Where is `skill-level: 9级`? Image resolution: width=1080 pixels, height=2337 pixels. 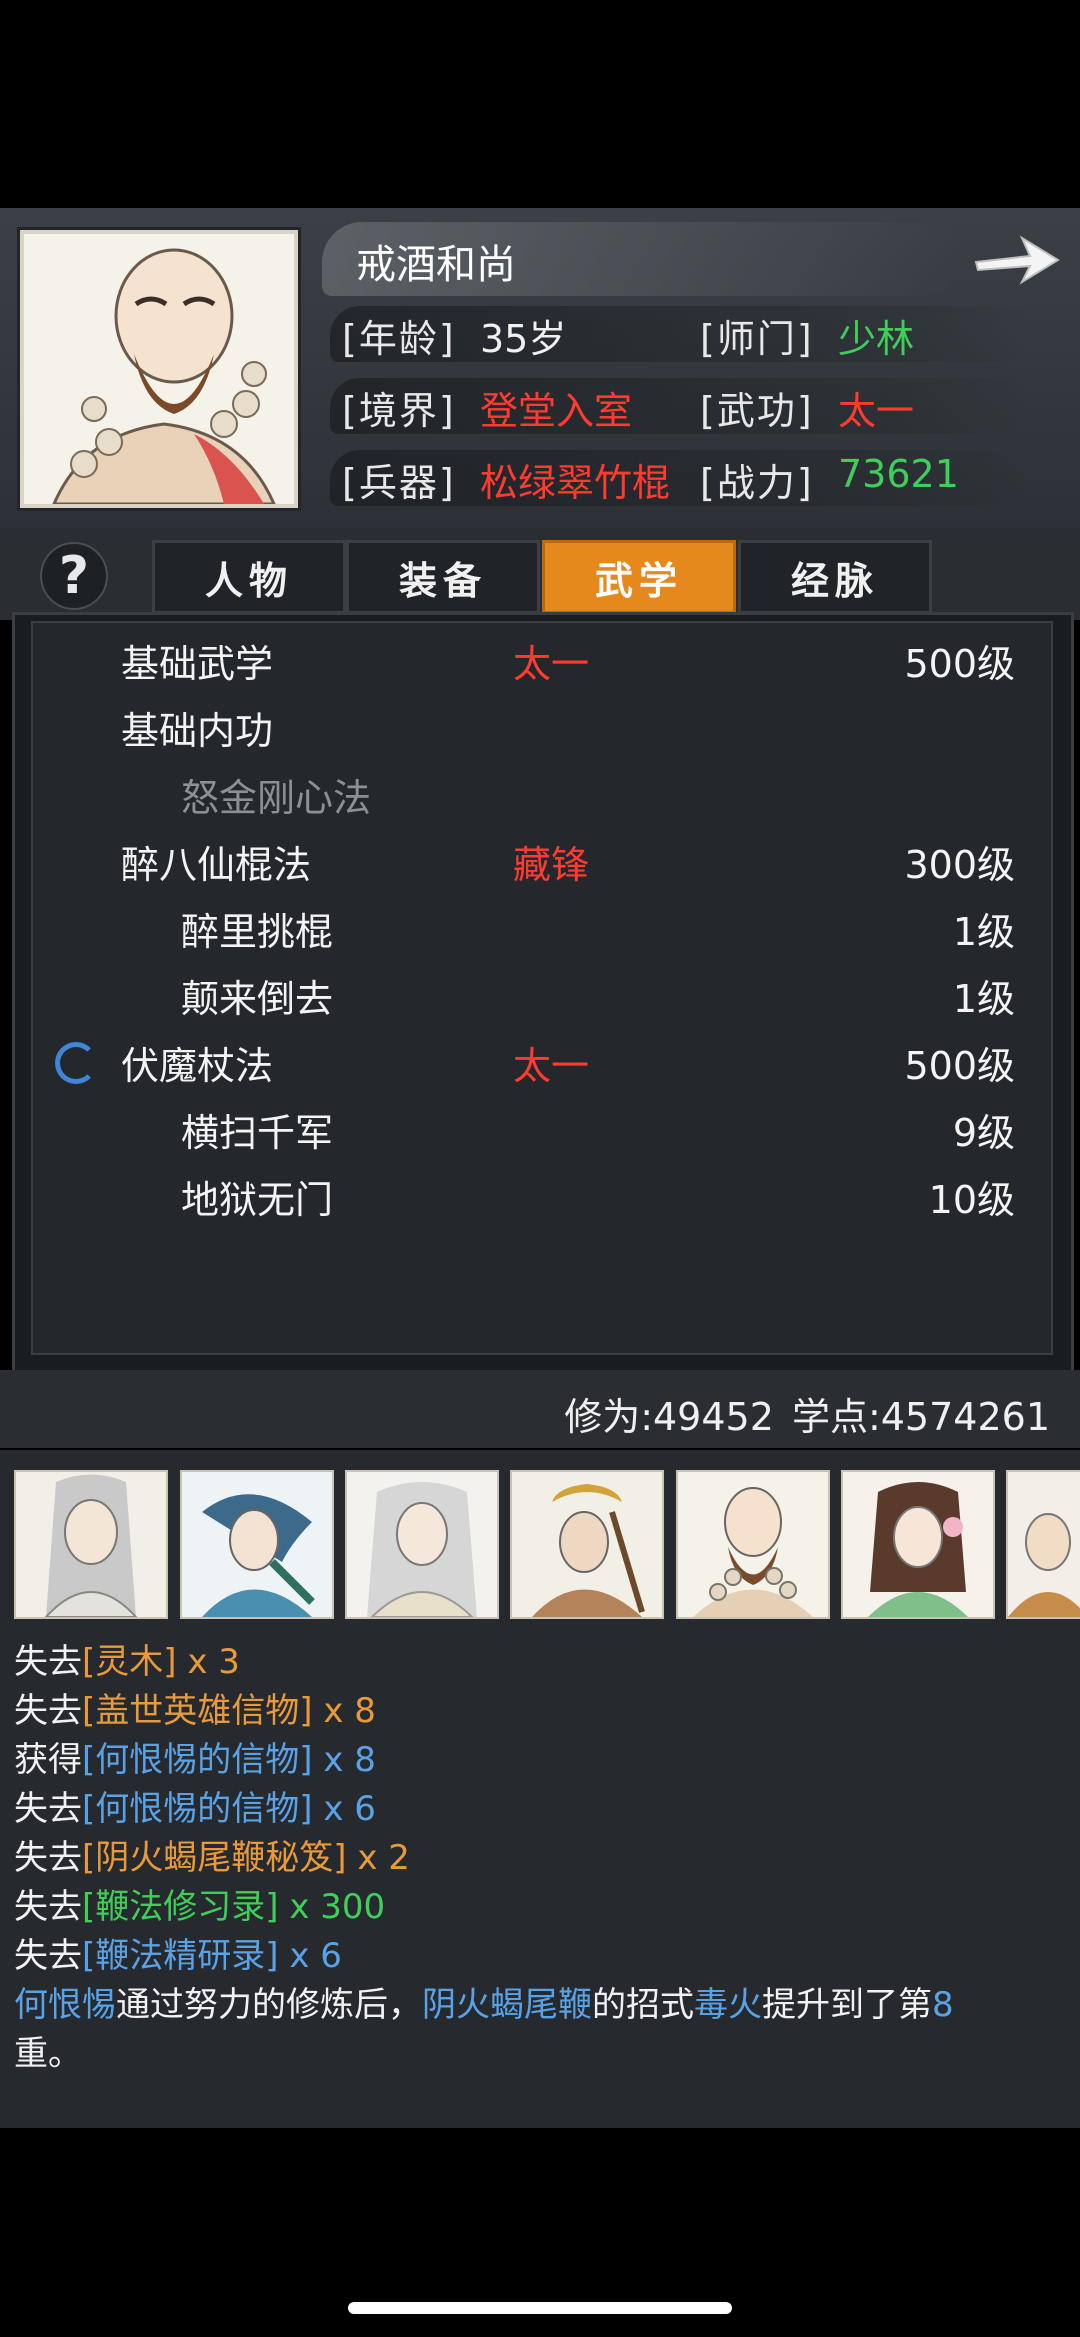 skill-level: 9级 is located at coordinates (983, 1133).